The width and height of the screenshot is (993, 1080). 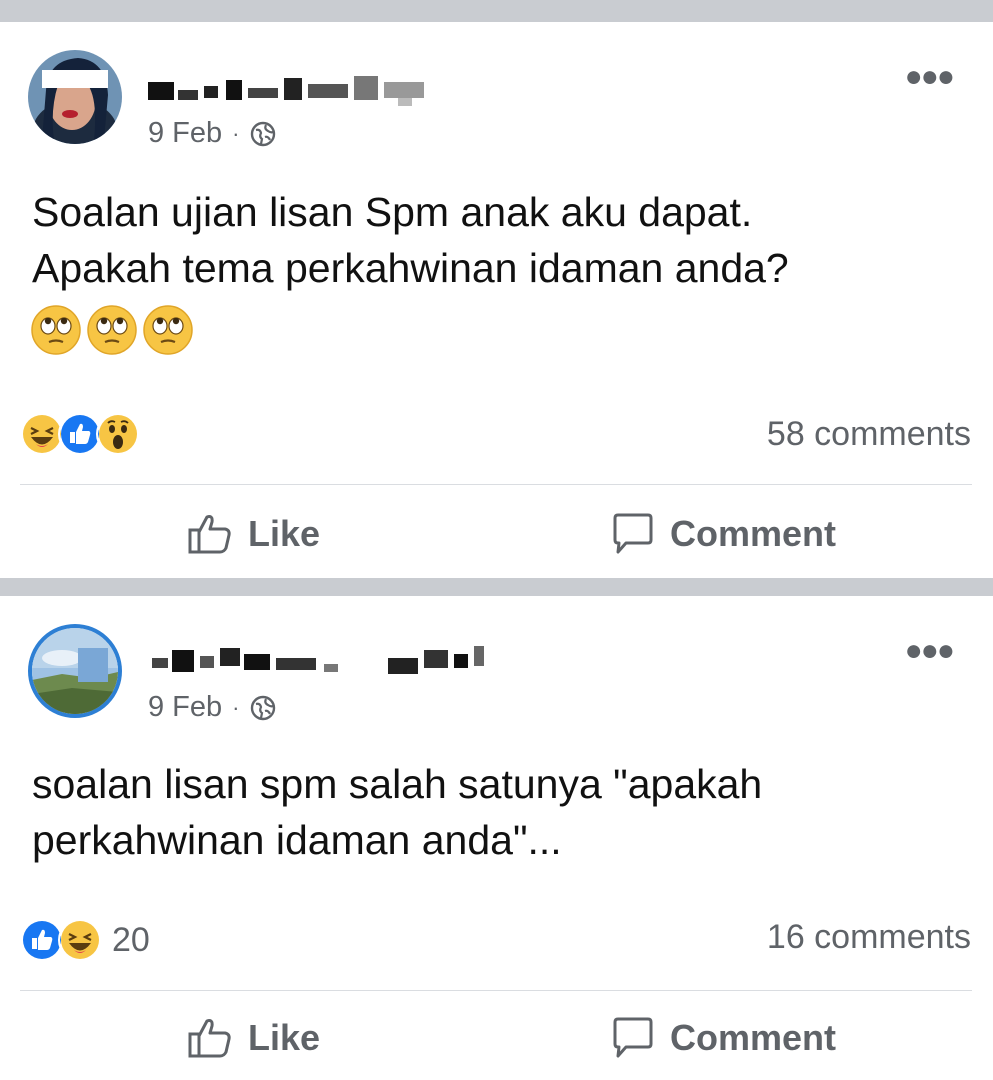 What do you see at coordinates (496, 587) in the screenshot?
I see `feed-divider-middle` at bounding box center [496, 587].